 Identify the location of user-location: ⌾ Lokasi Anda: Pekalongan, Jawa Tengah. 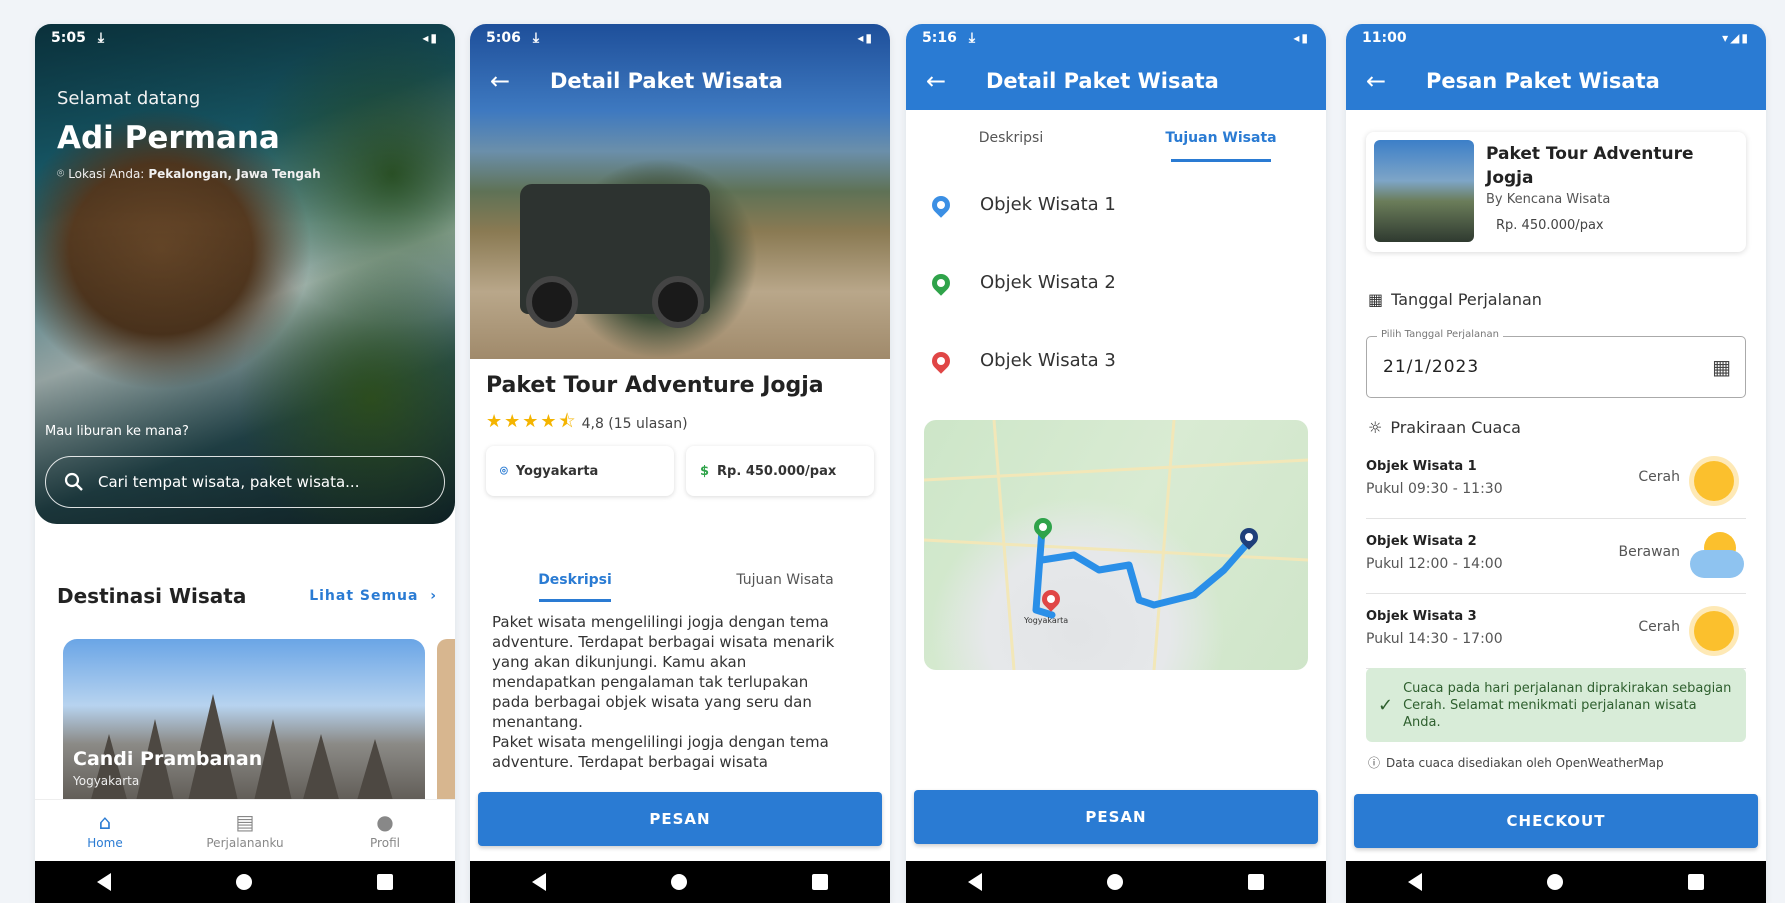
(189, 173).